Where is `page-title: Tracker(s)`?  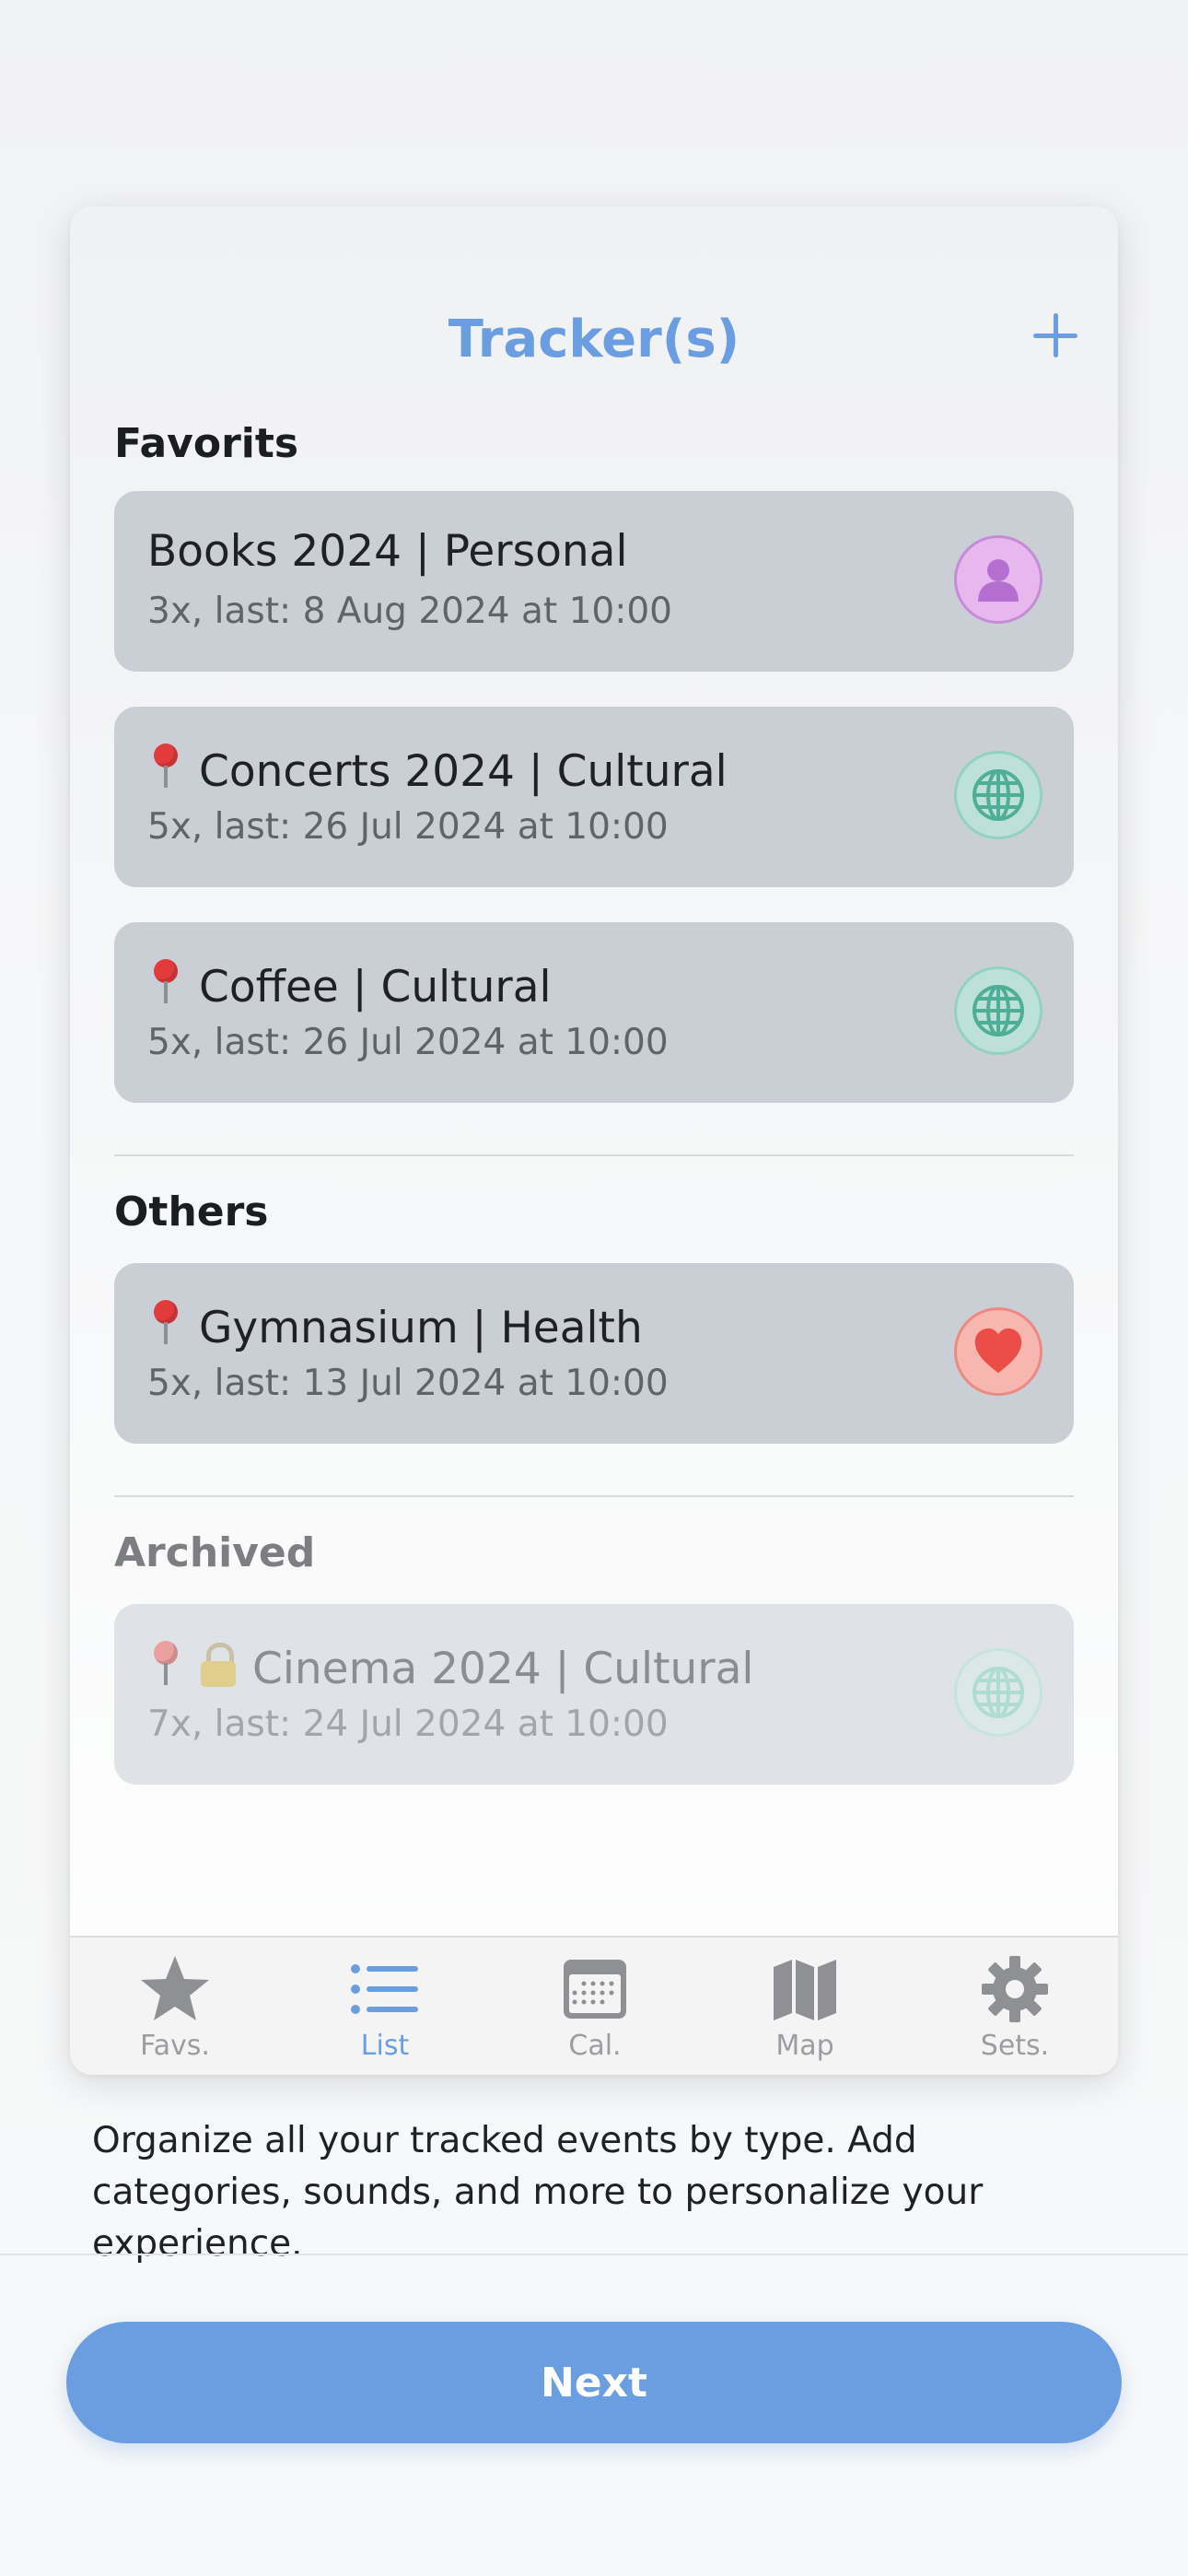 page-title: Tracker(s) is located at coordinates (594, 339).